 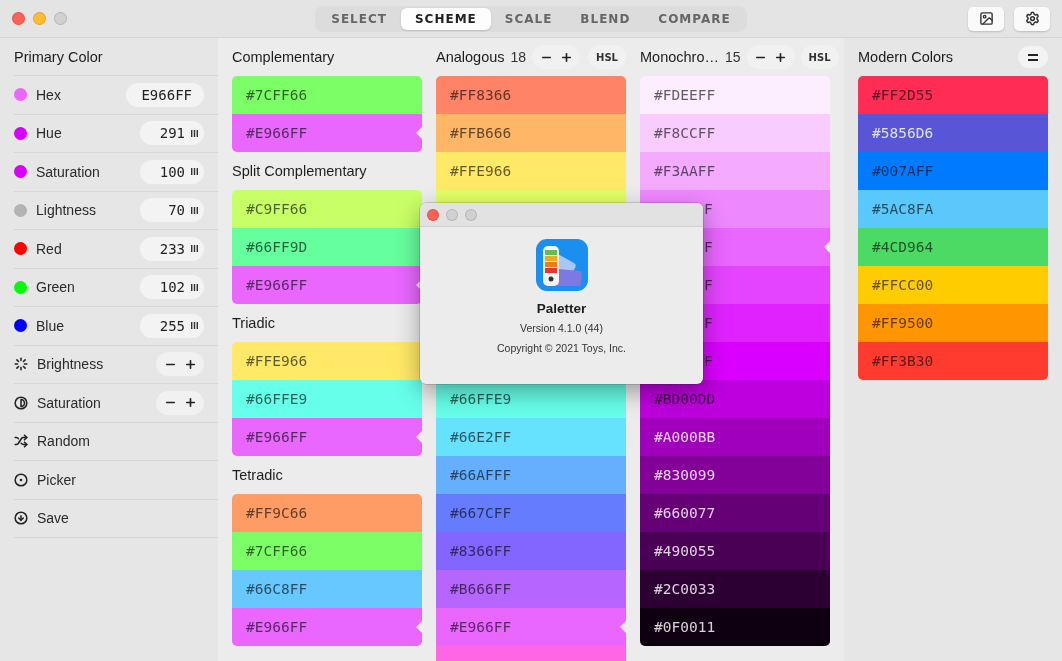 What do you see at coordinates (733, 57) in the screenshot?
I see `color-count: 15` at bounding box center [733, 57].